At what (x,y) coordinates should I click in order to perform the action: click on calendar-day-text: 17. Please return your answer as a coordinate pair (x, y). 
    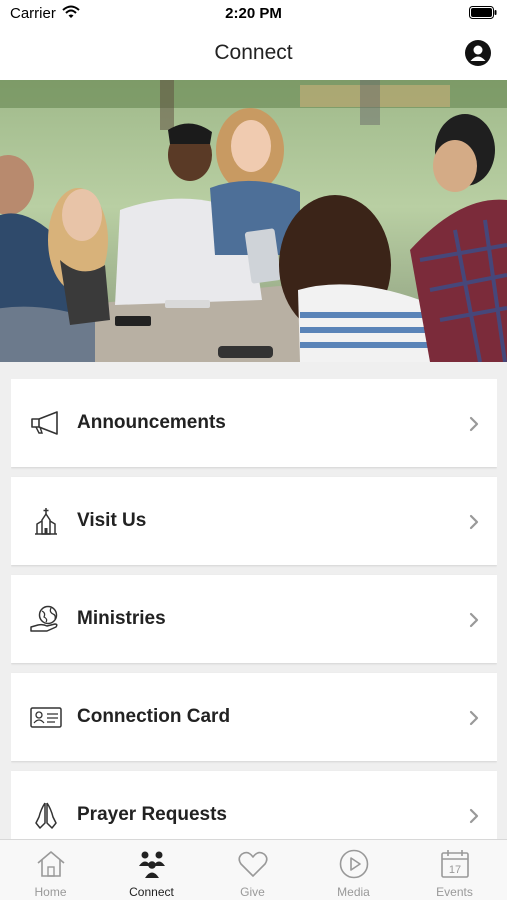
    Looking at the image, I should click on (455, 870).